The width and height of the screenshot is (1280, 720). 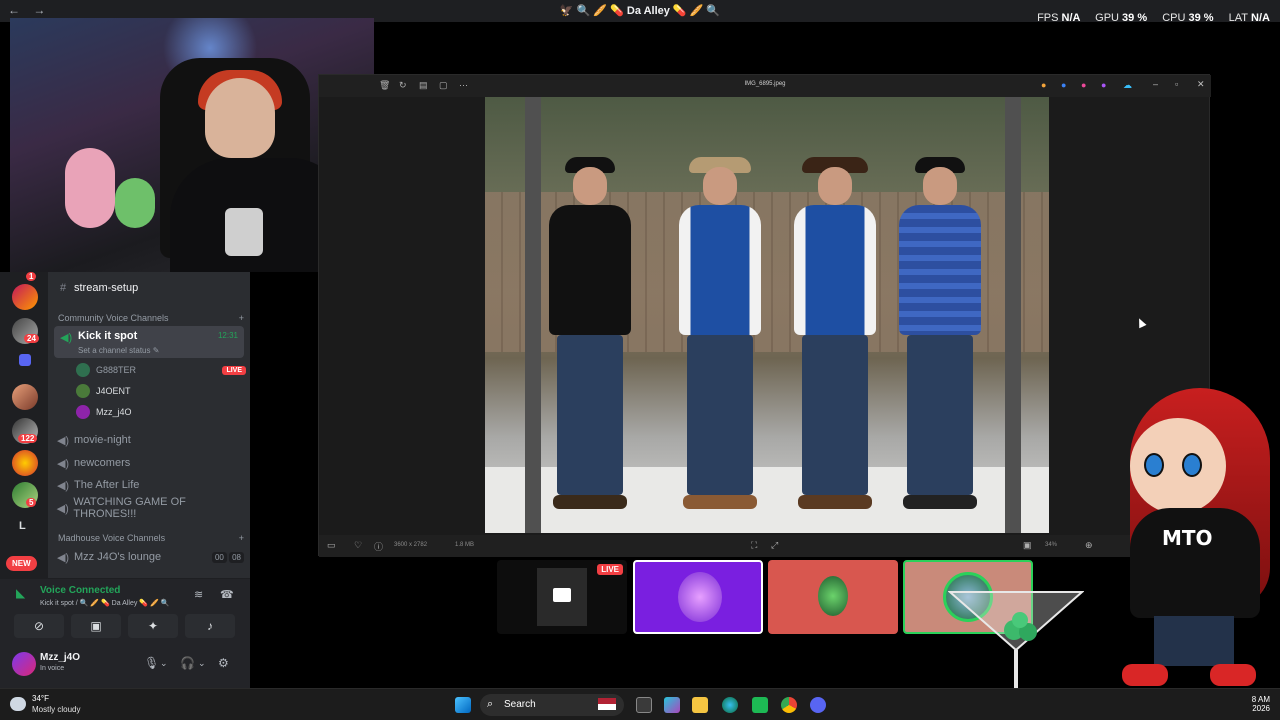 What do you see at coordinates (1127, 85) in the screenshot?
I see `cloud-icon: ☁` at bounding box center [1127, 85].